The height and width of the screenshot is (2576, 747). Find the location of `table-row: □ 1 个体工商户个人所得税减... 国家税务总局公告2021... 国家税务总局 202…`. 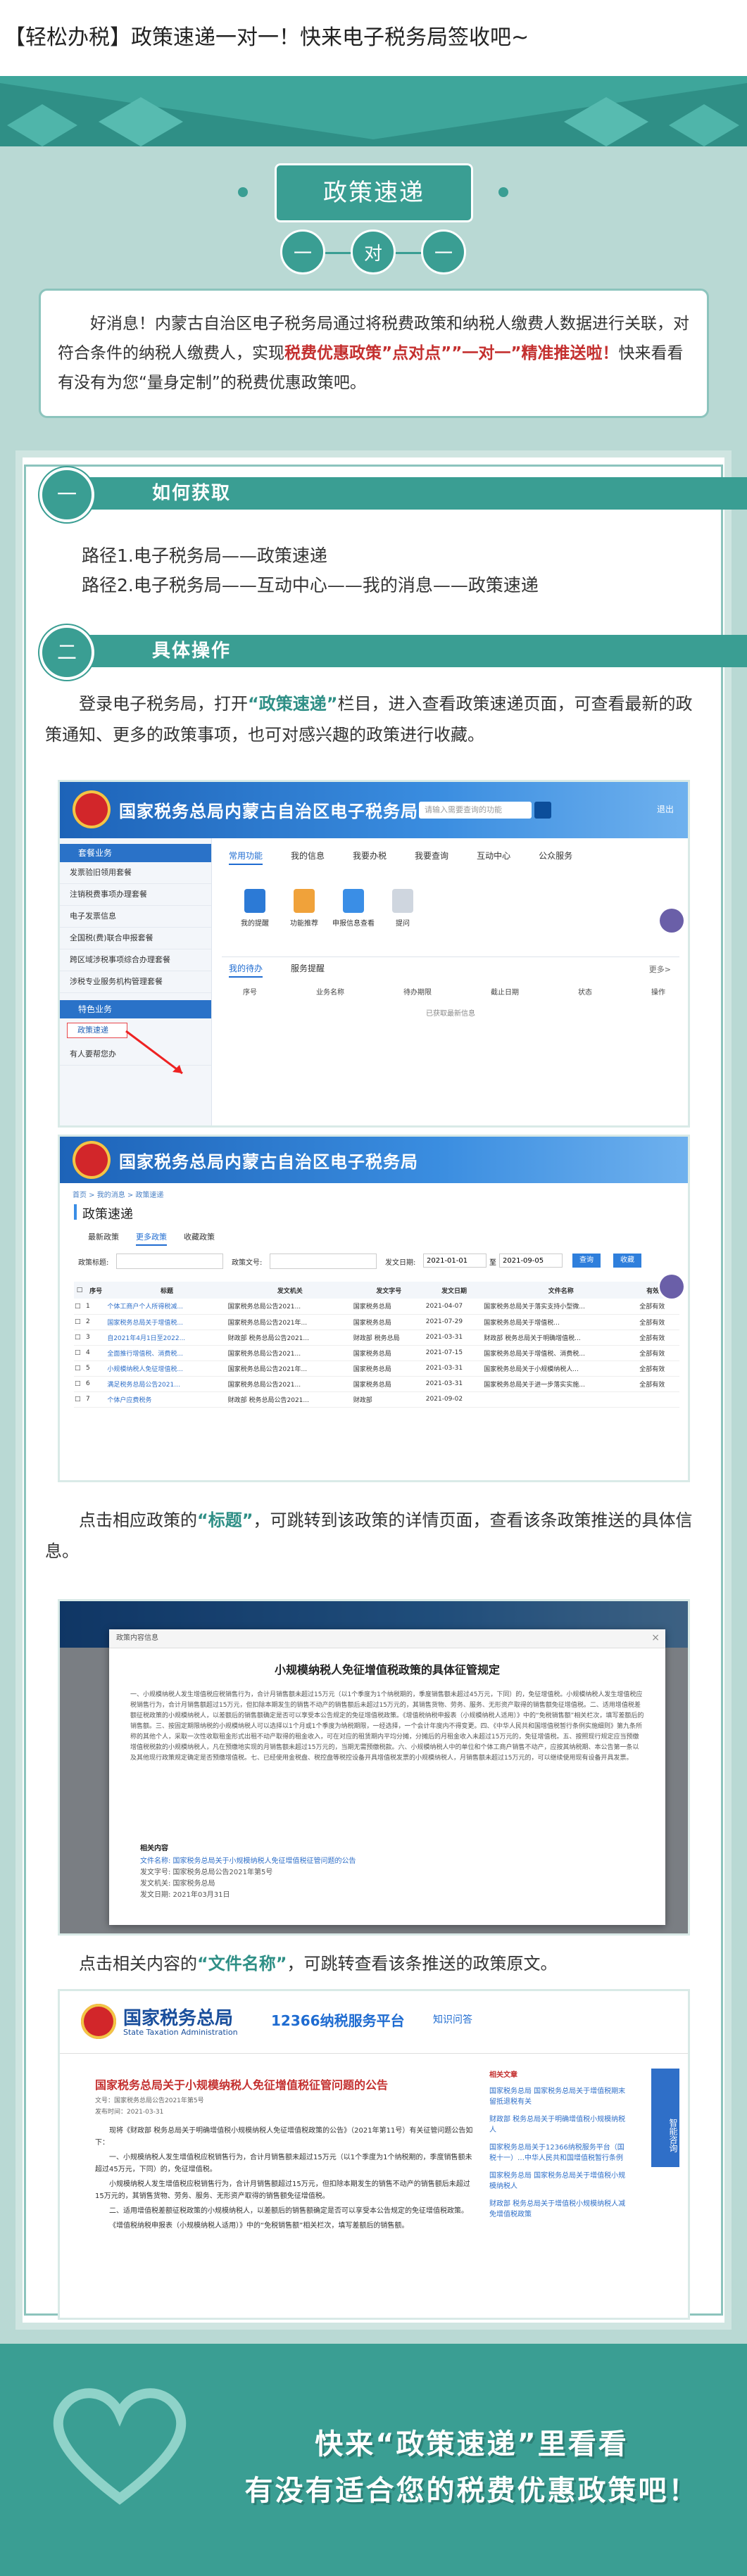

table-row: □ 1 个体工商户个人所得税减... 国家税务总局公告2021... 国家税务总局 202… is located at coordinates (376, 1306).